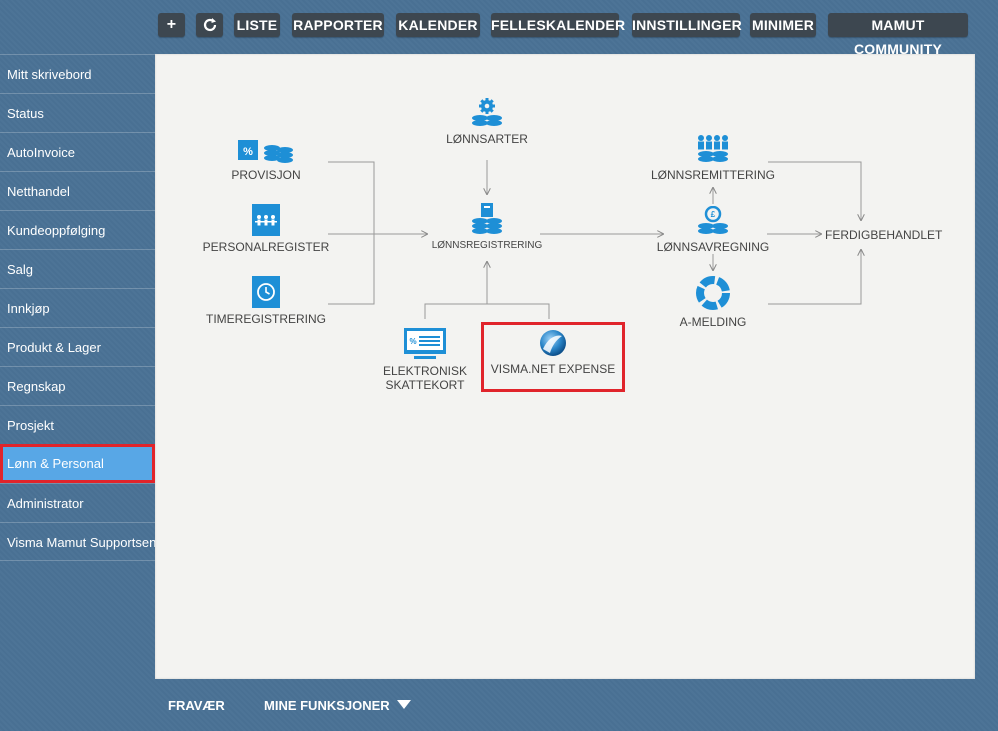  Describe the element at coordinates (713, 293) in the screenshot. I see `circle-segments-icon` at that location.